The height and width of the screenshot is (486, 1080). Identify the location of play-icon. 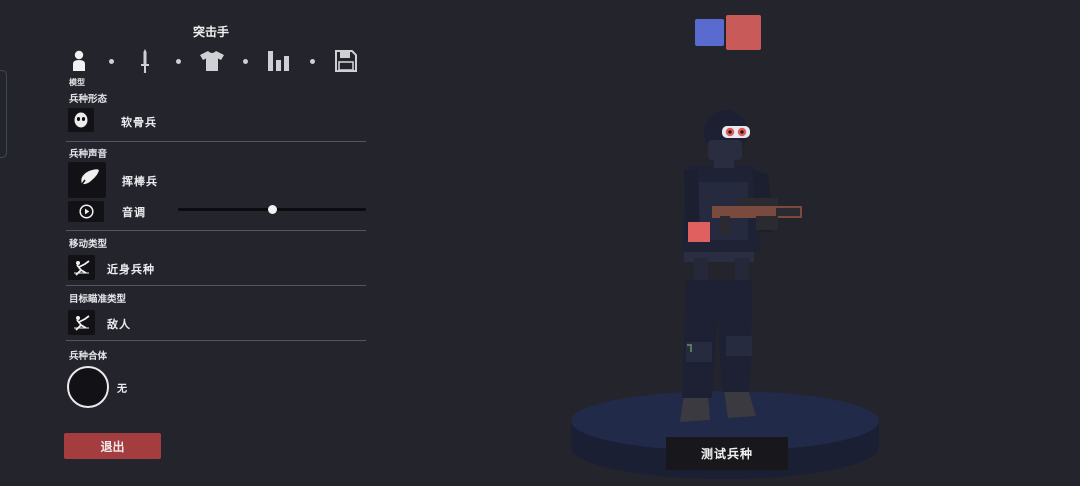
(86, 211).